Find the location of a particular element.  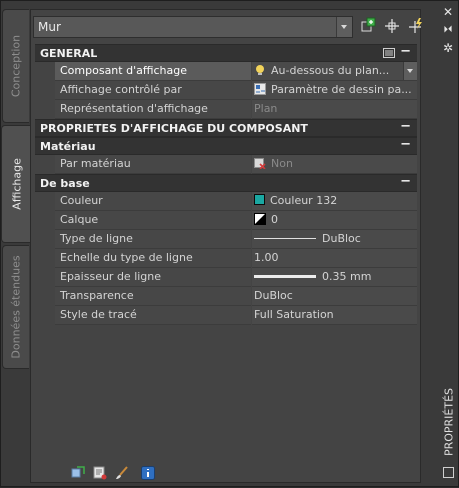

property-label: Epaisseur de ligne is located at coordinates (153, 277).